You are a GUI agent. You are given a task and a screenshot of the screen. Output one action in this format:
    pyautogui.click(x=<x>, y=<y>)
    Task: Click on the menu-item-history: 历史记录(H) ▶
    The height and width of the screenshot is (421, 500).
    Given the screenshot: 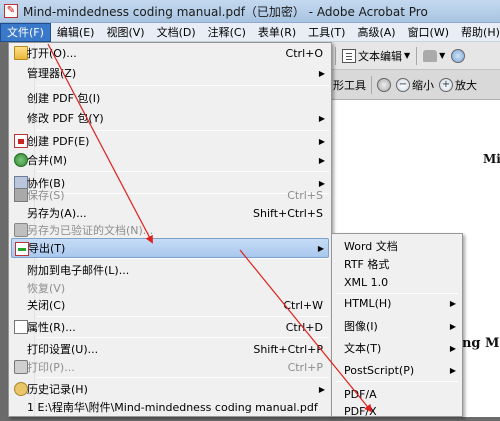 What is the action you would take?
    pyautogui.click(x=170, y=389)
    